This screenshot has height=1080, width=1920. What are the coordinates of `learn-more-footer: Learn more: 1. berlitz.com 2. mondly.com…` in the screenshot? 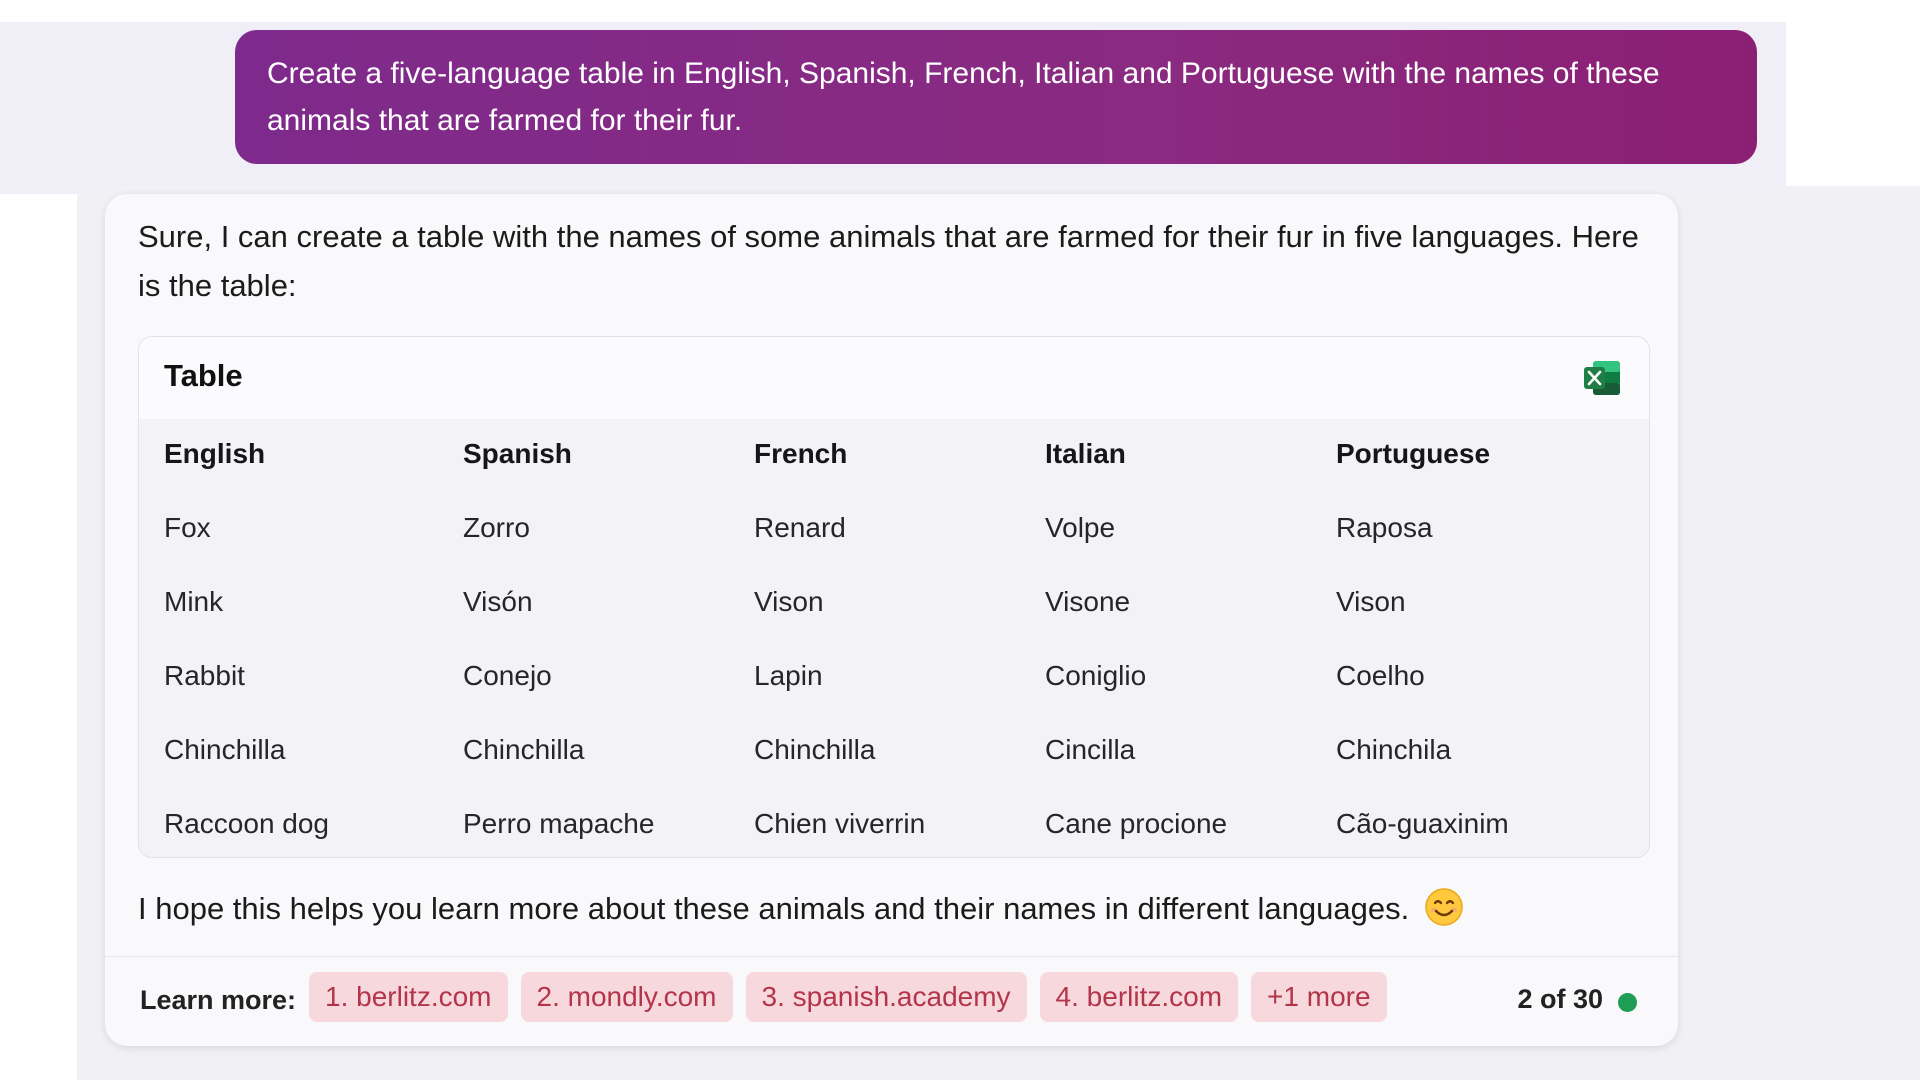 It's located at (891, 1001).